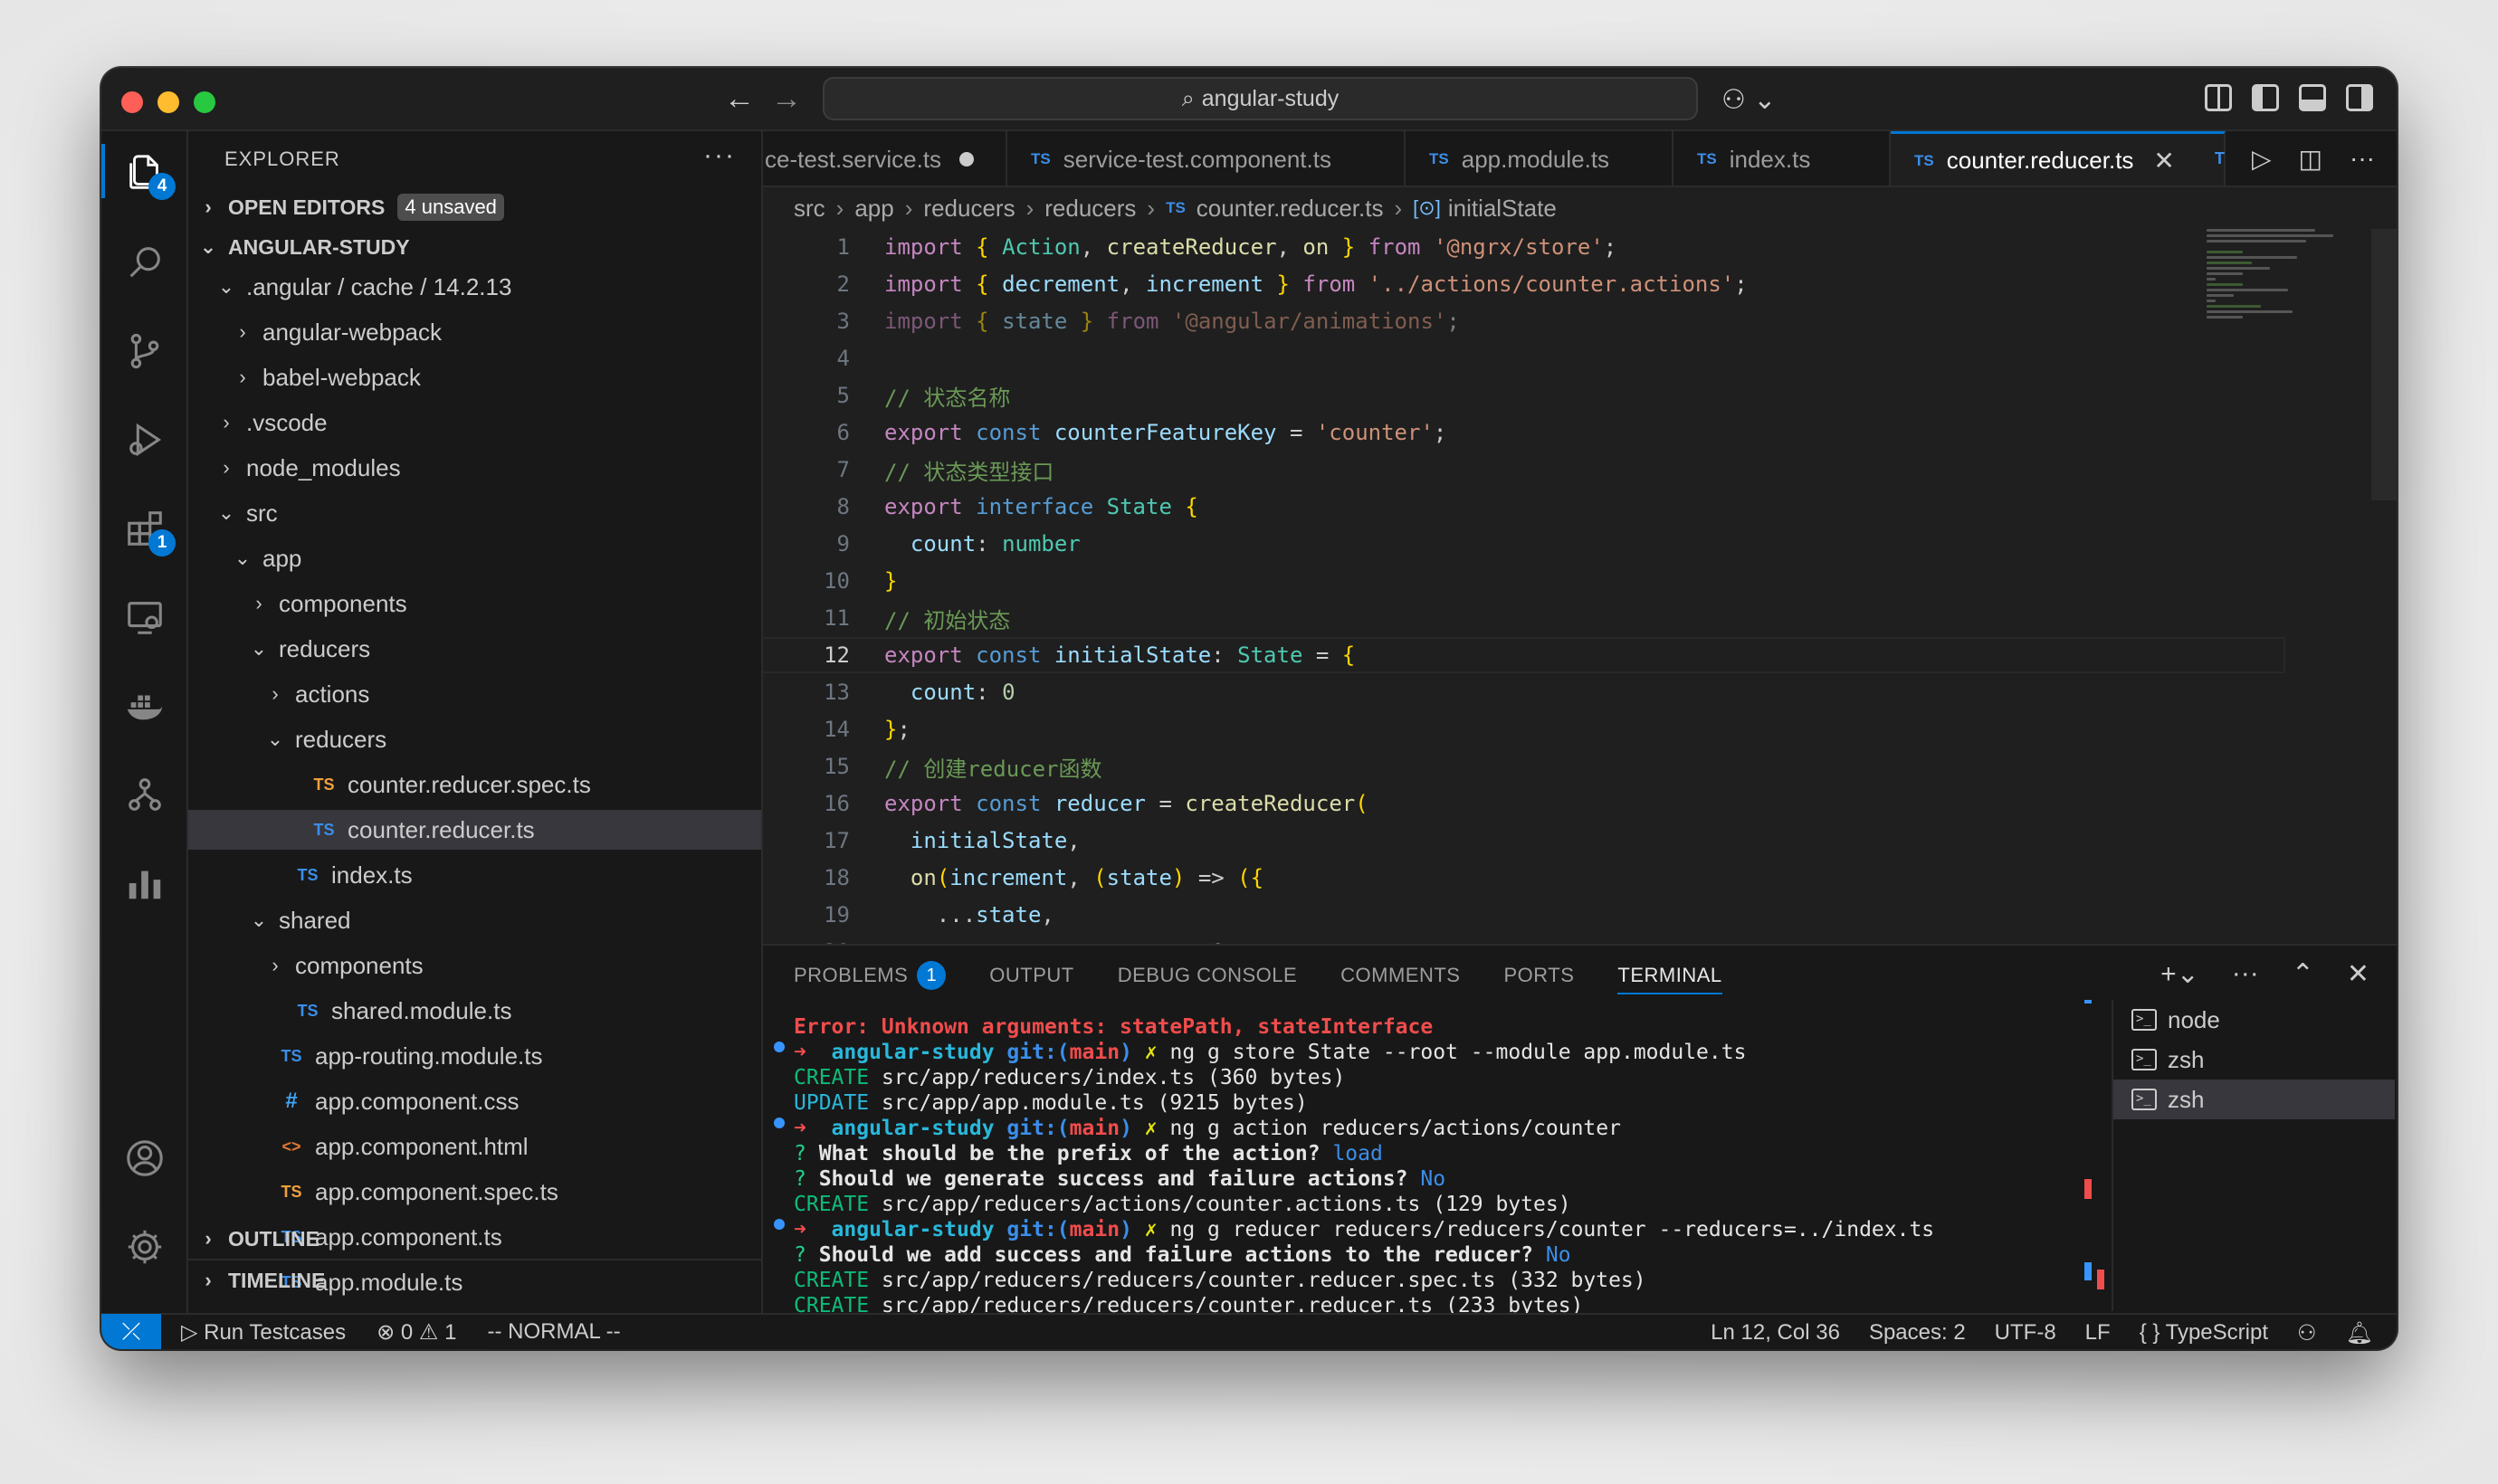  I want to click on typescript-file-icon: T, so click(2220, 159).